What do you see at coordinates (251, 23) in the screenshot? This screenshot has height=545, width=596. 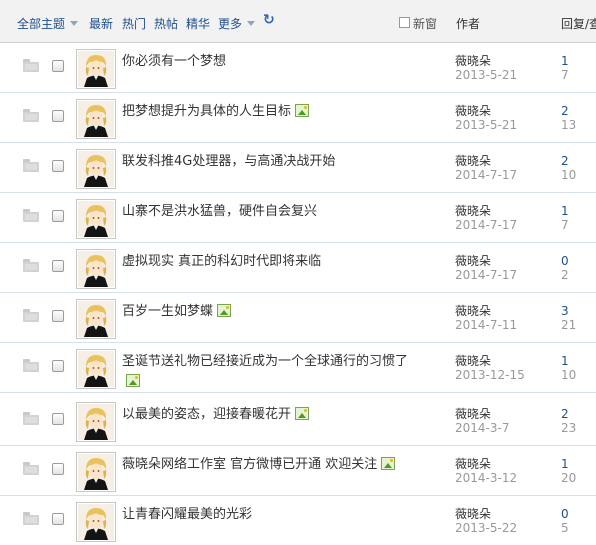 I see `chevron-down-icon` at bounding box center [251, 23].